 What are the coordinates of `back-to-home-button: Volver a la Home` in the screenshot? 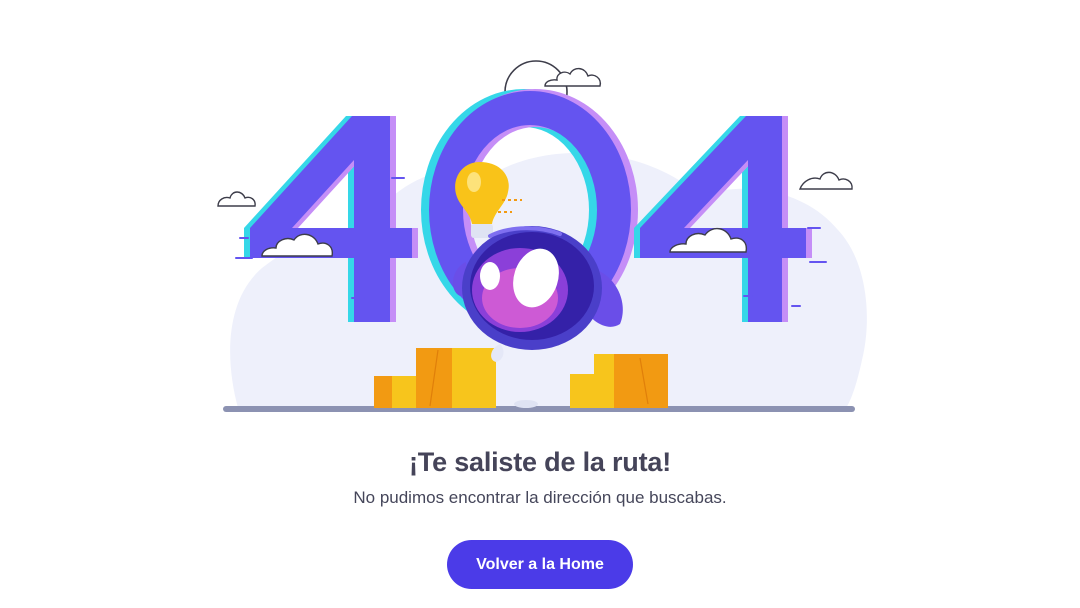 It's located at (540, 564).